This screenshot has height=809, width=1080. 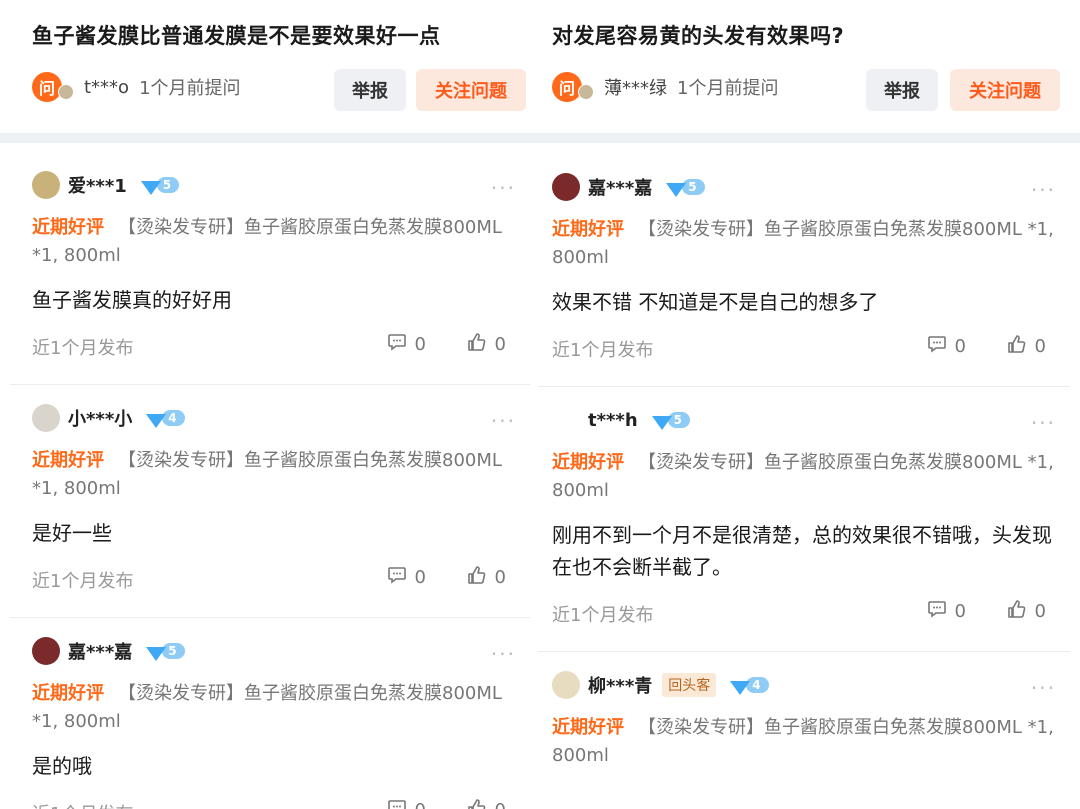 I want to click on user-name: 爱***1, so click(x=97, y=185).